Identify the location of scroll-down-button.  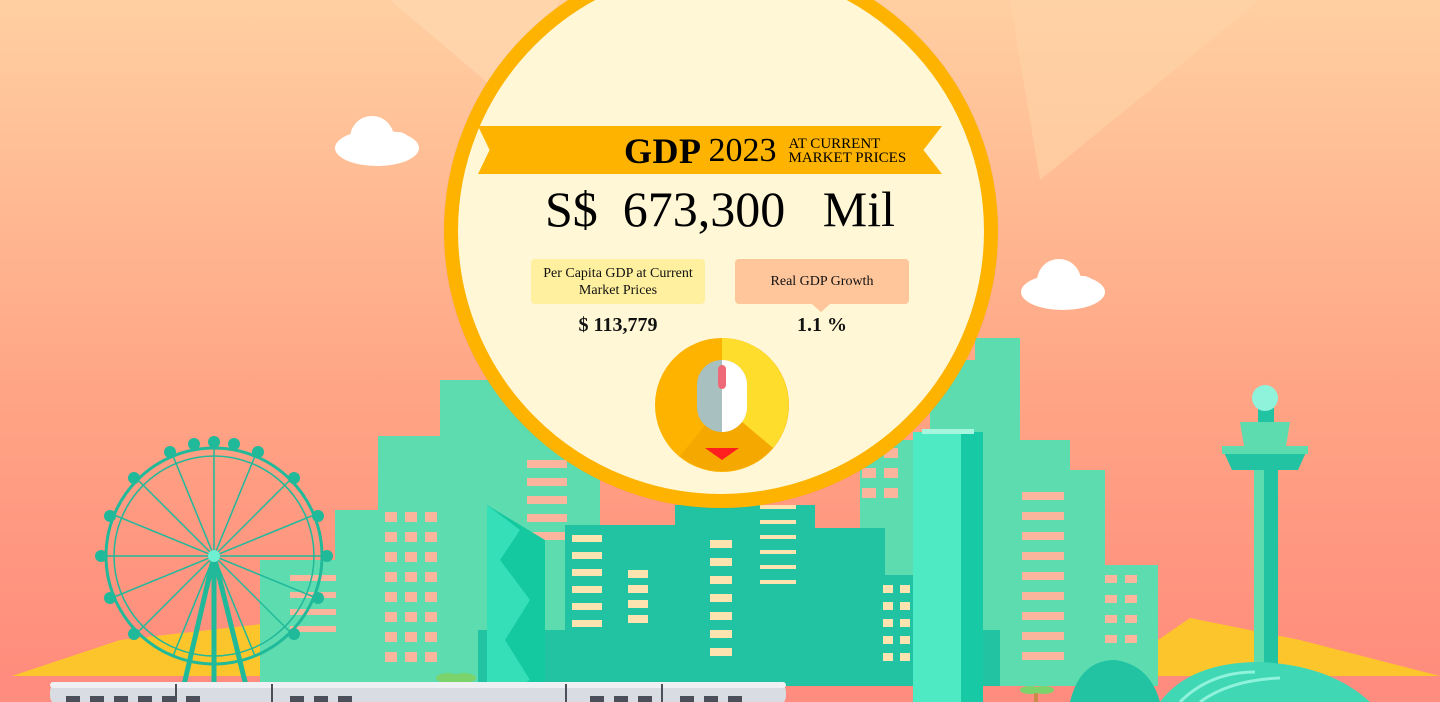
(722, 405).